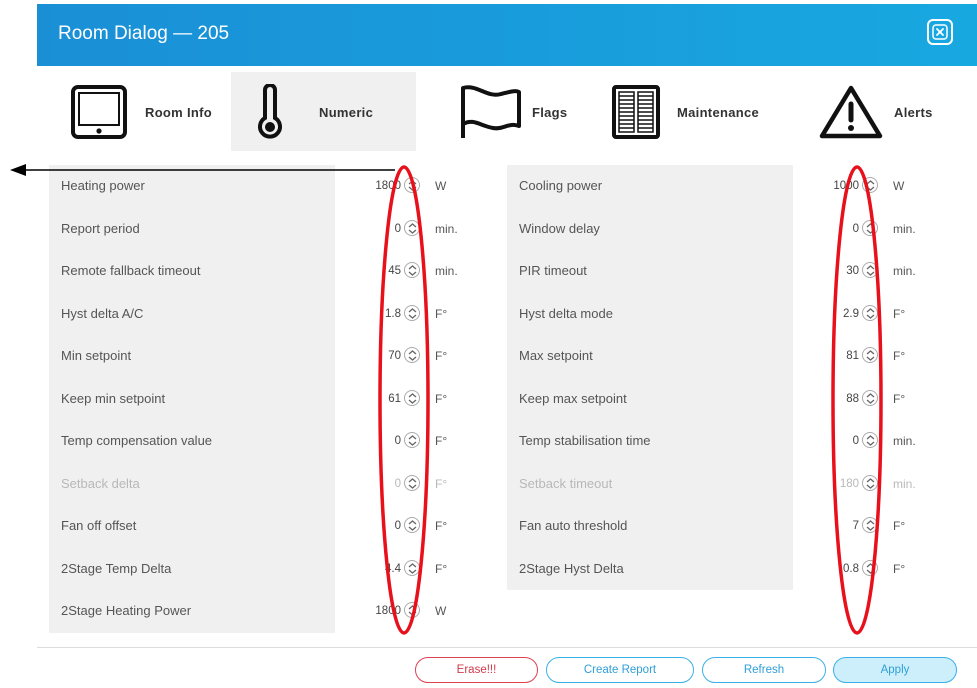 The image size is (977, 688). Describe the element at coordinates (96, 355) in the screenshot. I see `field-label: Min setpoint` at that location.